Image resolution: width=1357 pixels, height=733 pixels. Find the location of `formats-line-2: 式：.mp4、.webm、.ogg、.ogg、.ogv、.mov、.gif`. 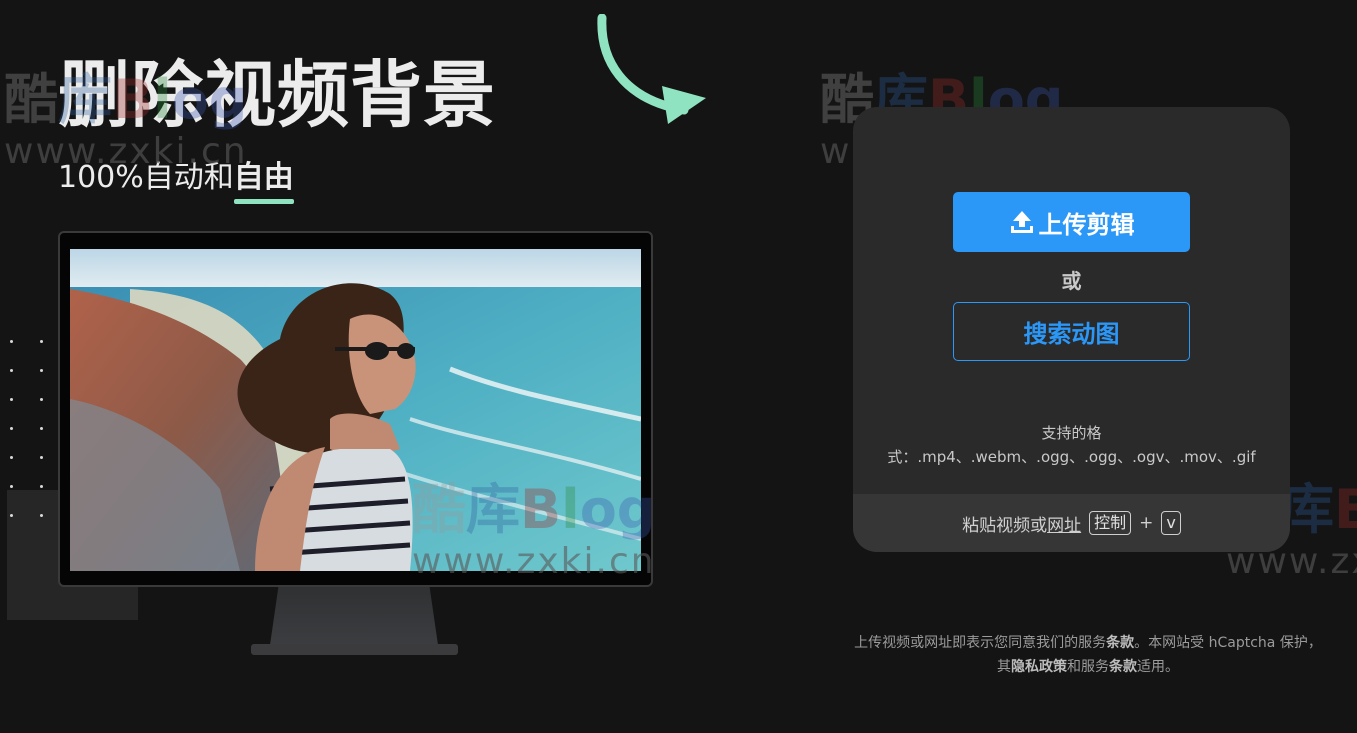

formats-line-2: 式：.mp4、.webm、.ogg、.ogg、.ogv、.mov、.gif is located at coordinates (1071, 457).